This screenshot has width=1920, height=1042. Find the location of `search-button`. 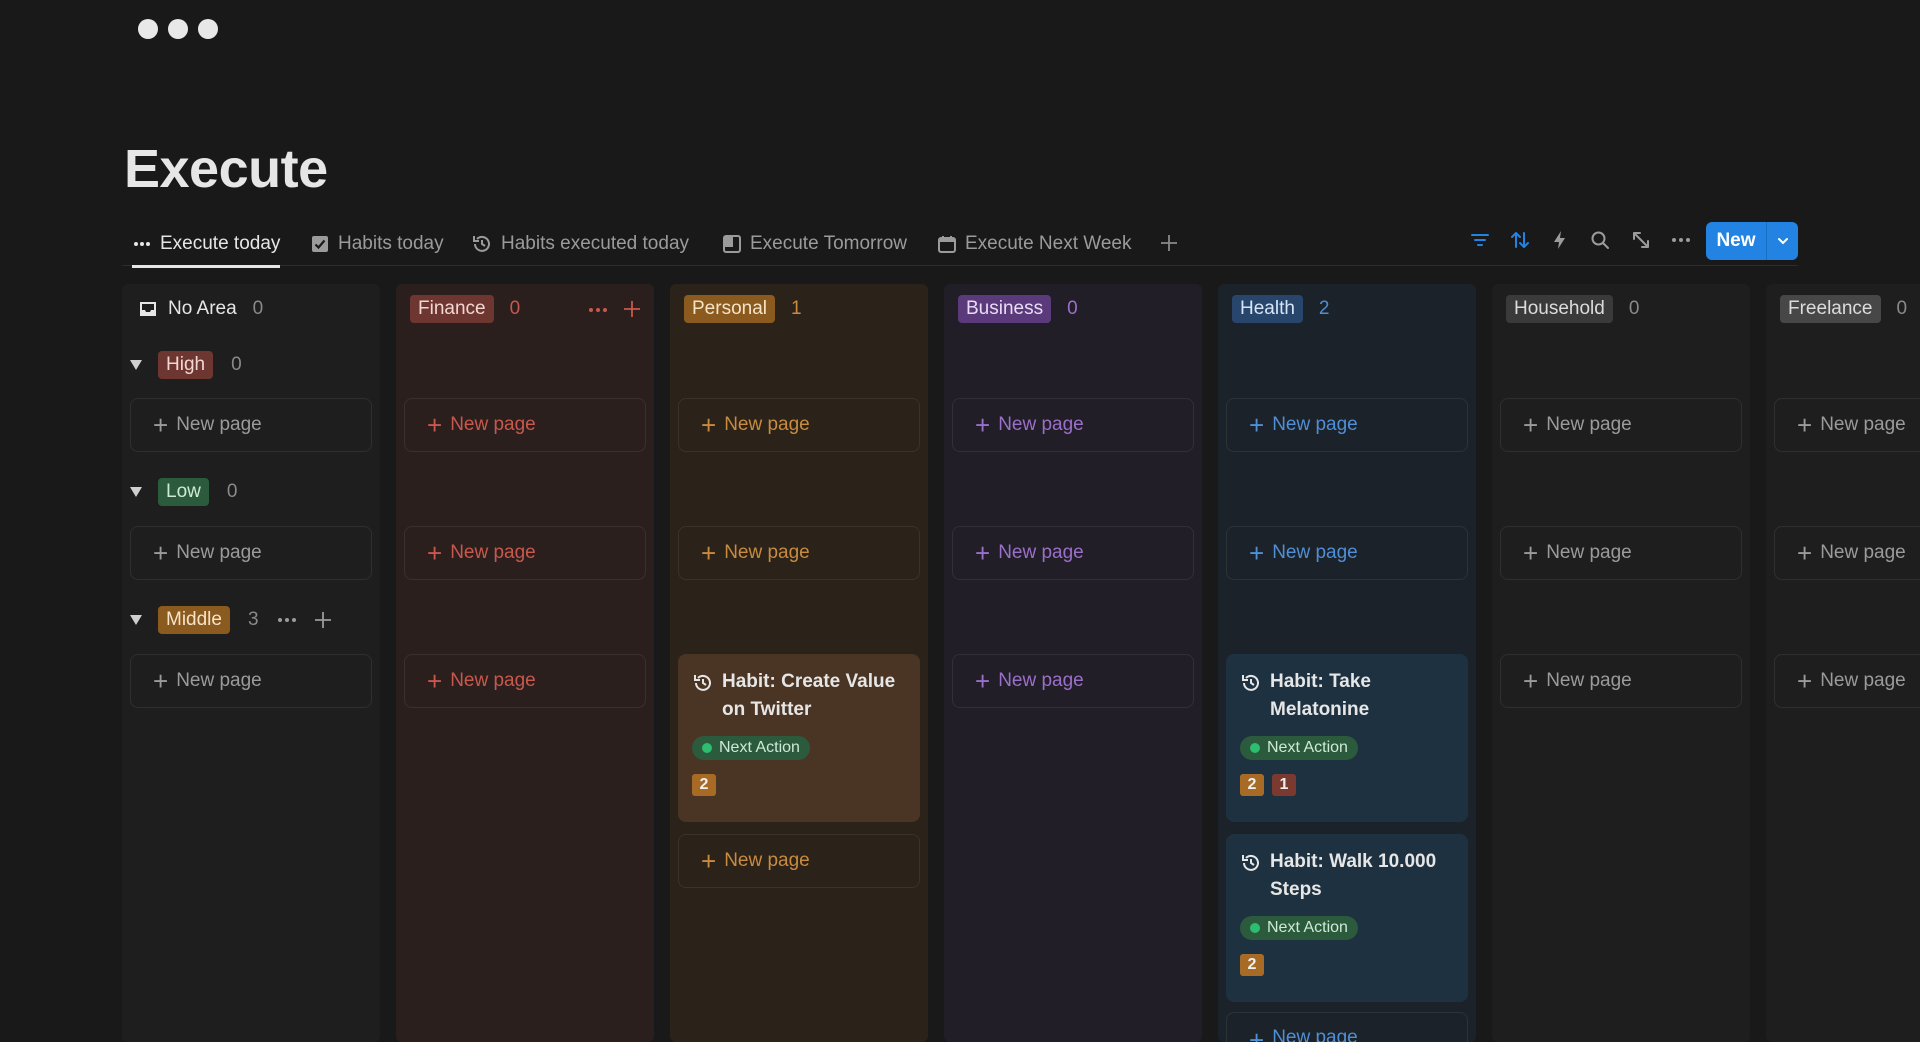

search-button is located at coordinates (1600, 240).